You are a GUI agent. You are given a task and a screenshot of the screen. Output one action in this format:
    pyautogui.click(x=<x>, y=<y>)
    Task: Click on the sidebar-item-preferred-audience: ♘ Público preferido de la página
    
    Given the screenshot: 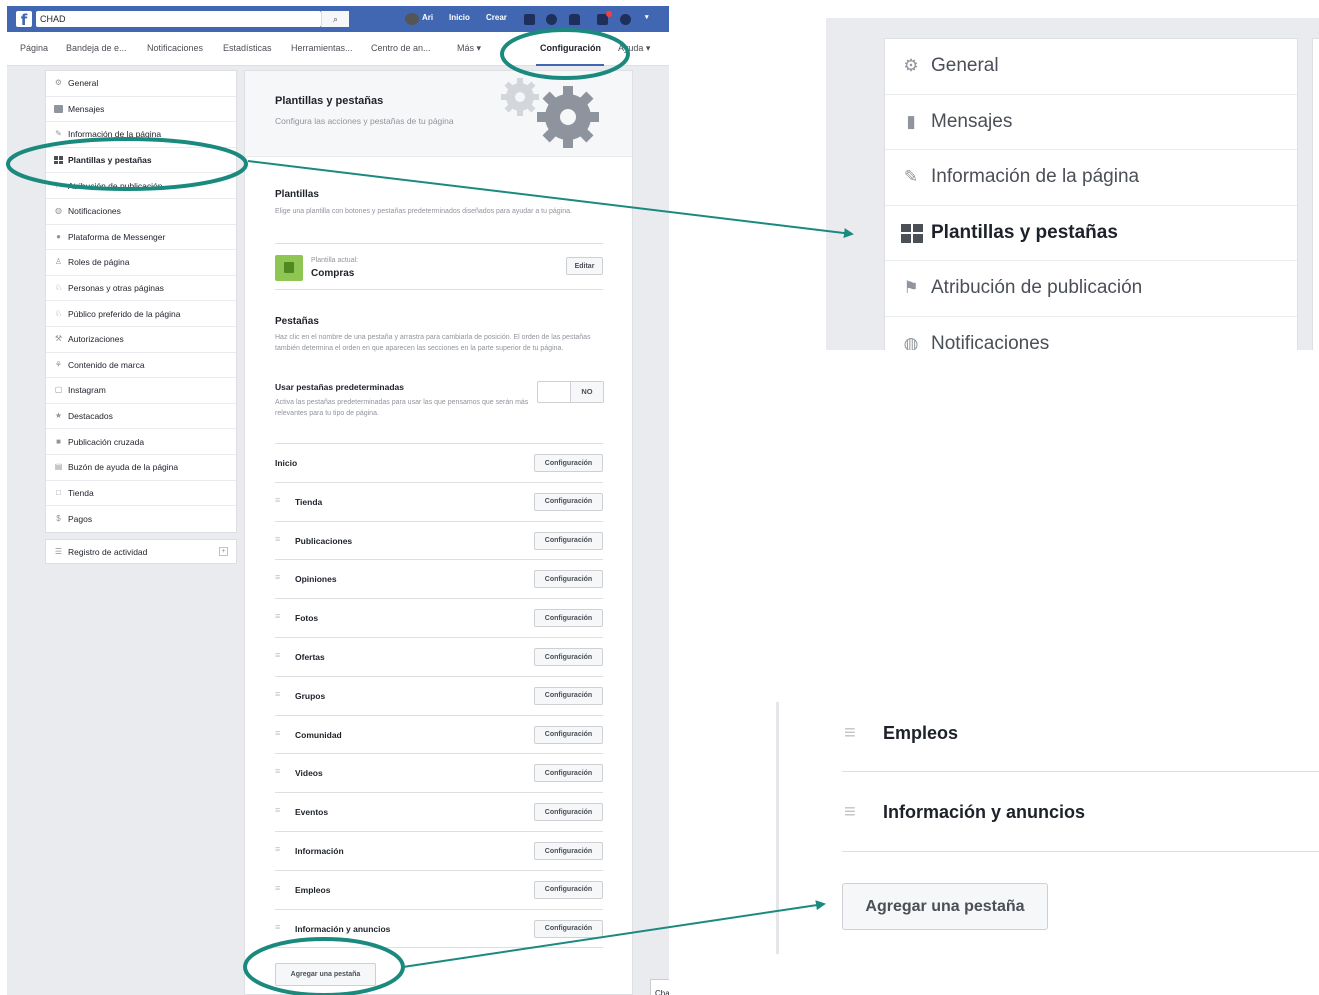 What is the action you would take?
    pyautogui.click(x=141, y=314)
    